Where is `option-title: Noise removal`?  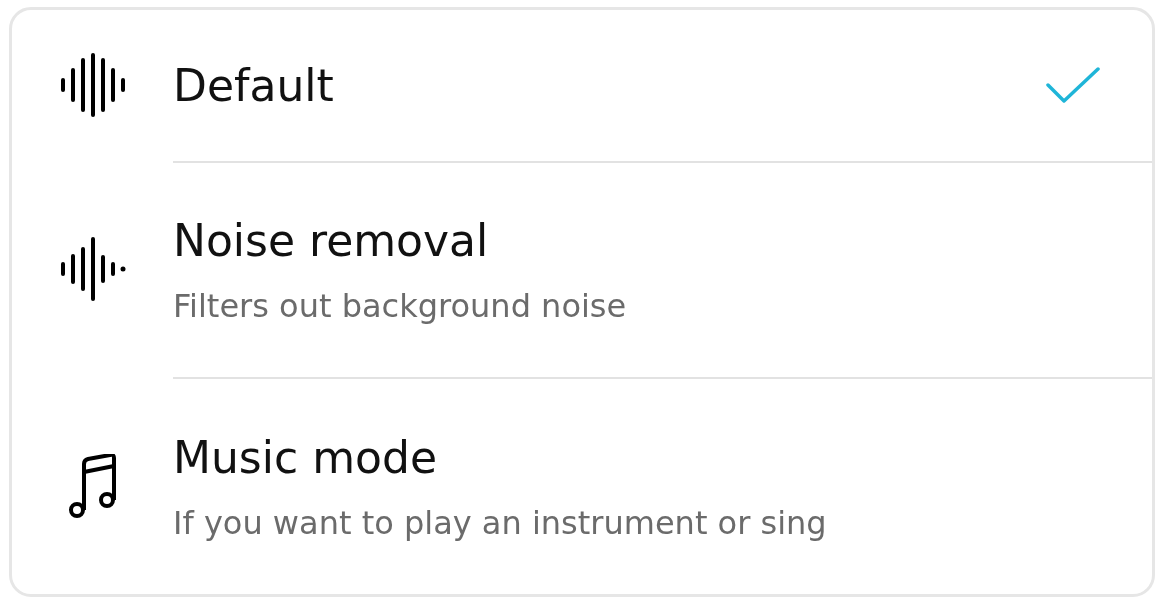
option-title: Noise removal is located at coordinates (331, 241).